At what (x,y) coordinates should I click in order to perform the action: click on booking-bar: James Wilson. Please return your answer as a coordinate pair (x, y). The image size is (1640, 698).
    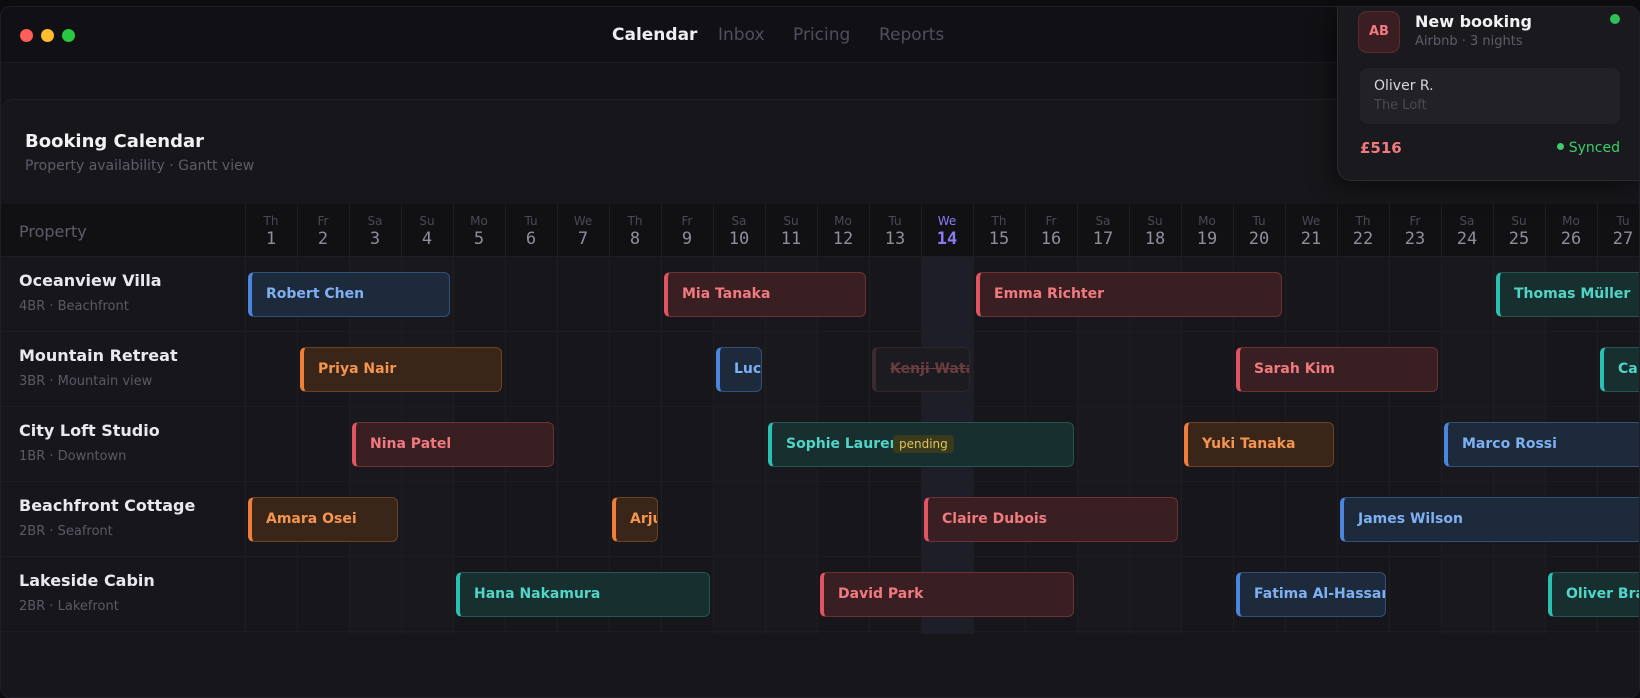
    Looking at the image, I should click on (1489, 519).